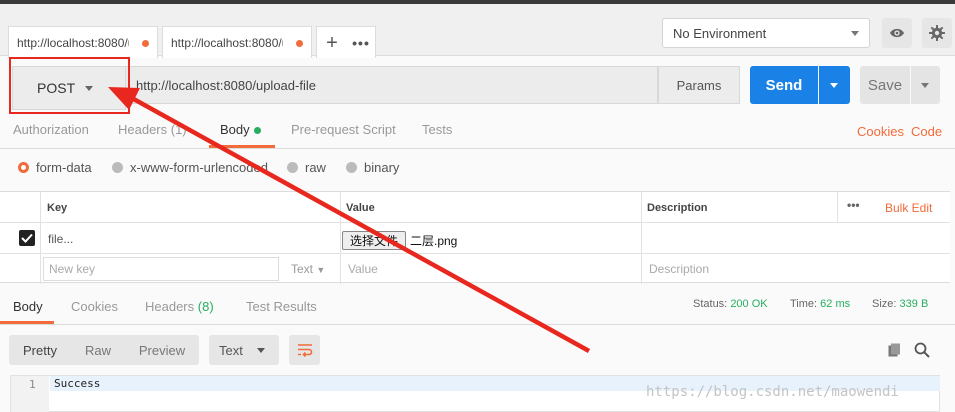 Image resolution: width=955 pixels, height=412 pixels. I want to click on body-indicator-dot-icon, so click(257, 131).